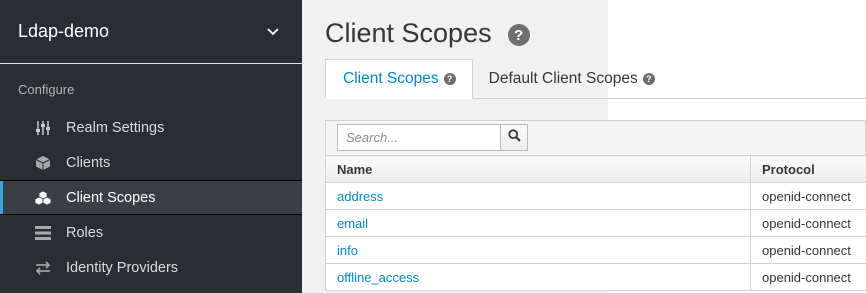 This screenshot has width=866, height=293. What do you see at coordinates (352, 223) in the screenshot?
I see `scope-link: email` at bounding box center [352, 223].